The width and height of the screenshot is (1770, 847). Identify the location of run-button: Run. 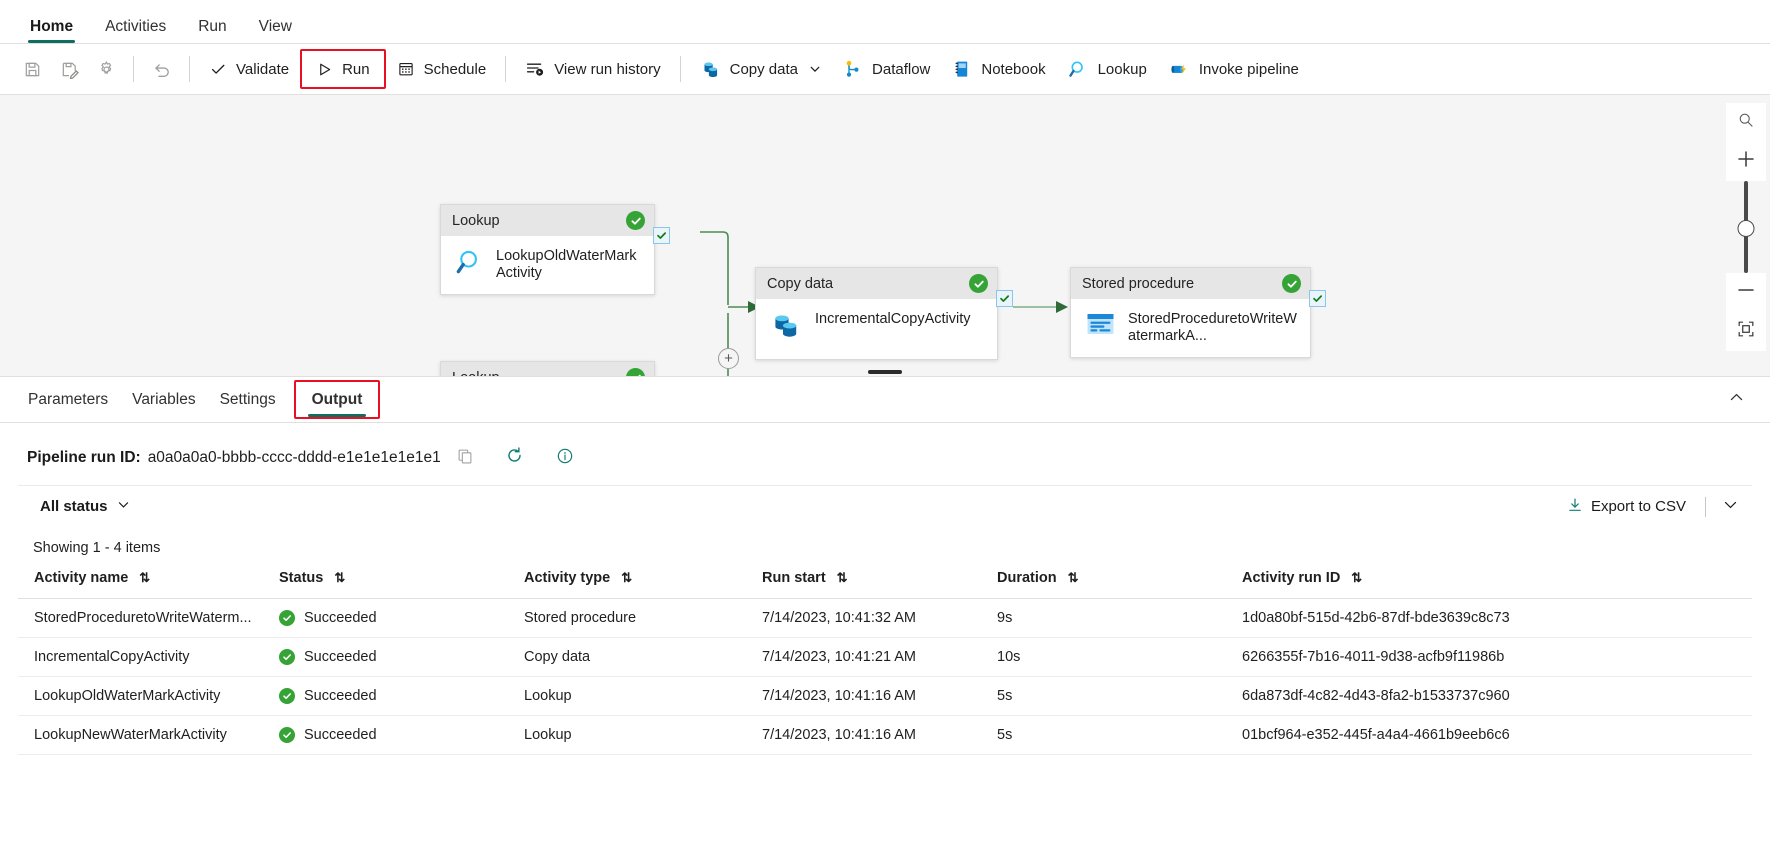
(343, 69).